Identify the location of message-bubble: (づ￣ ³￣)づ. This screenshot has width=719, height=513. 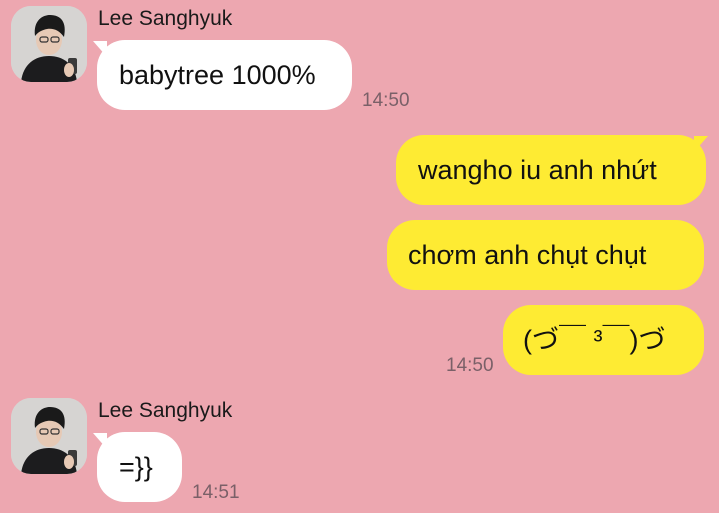
(603, 340).